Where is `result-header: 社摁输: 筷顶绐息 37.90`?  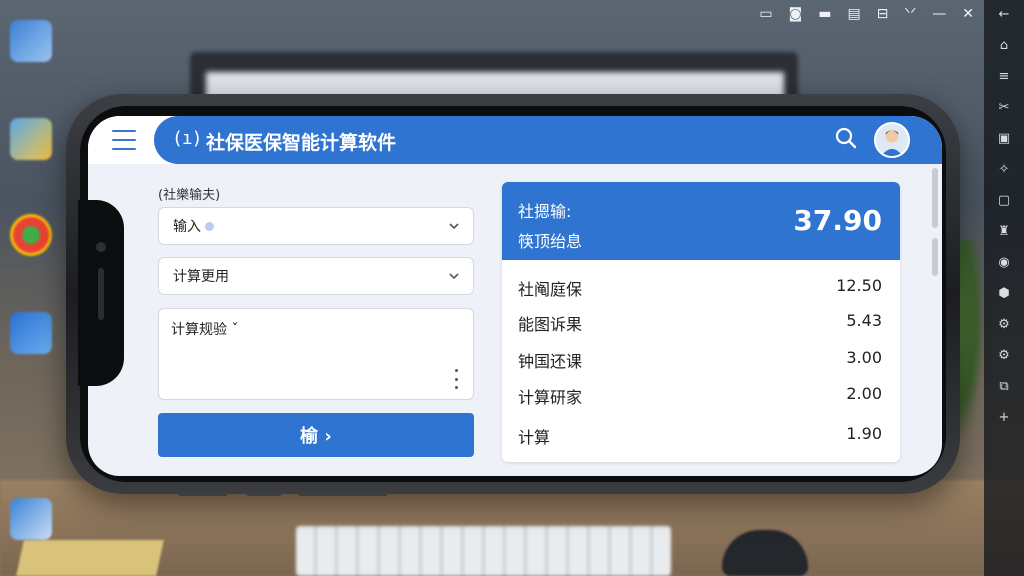 result-header: 社摁输: 筷顶绐息 37.90 is located at coordinates (701, 221).